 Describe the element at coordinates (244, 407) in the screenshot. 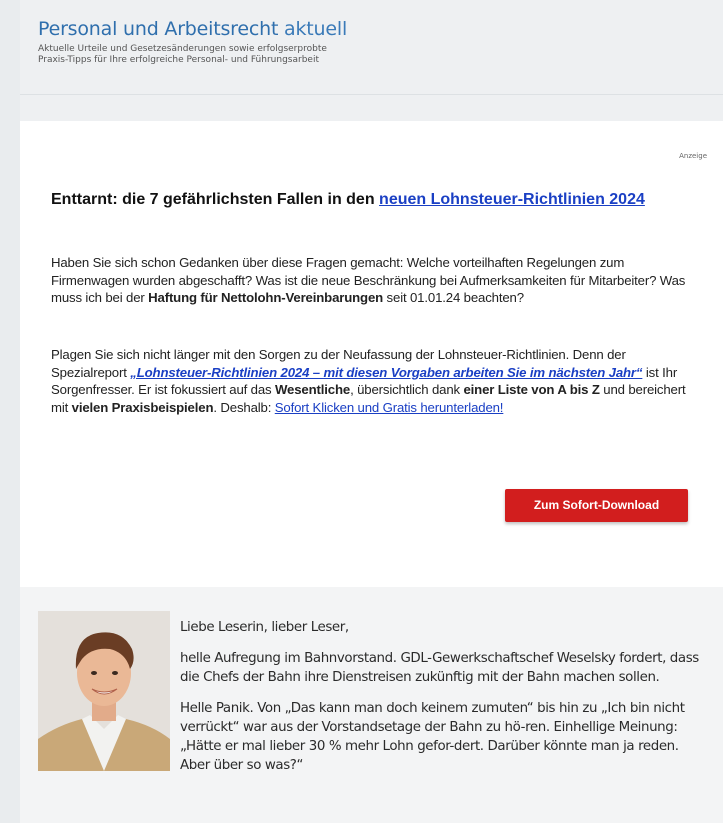

I see `ad-p2-e: . Deshalb:` at that location.